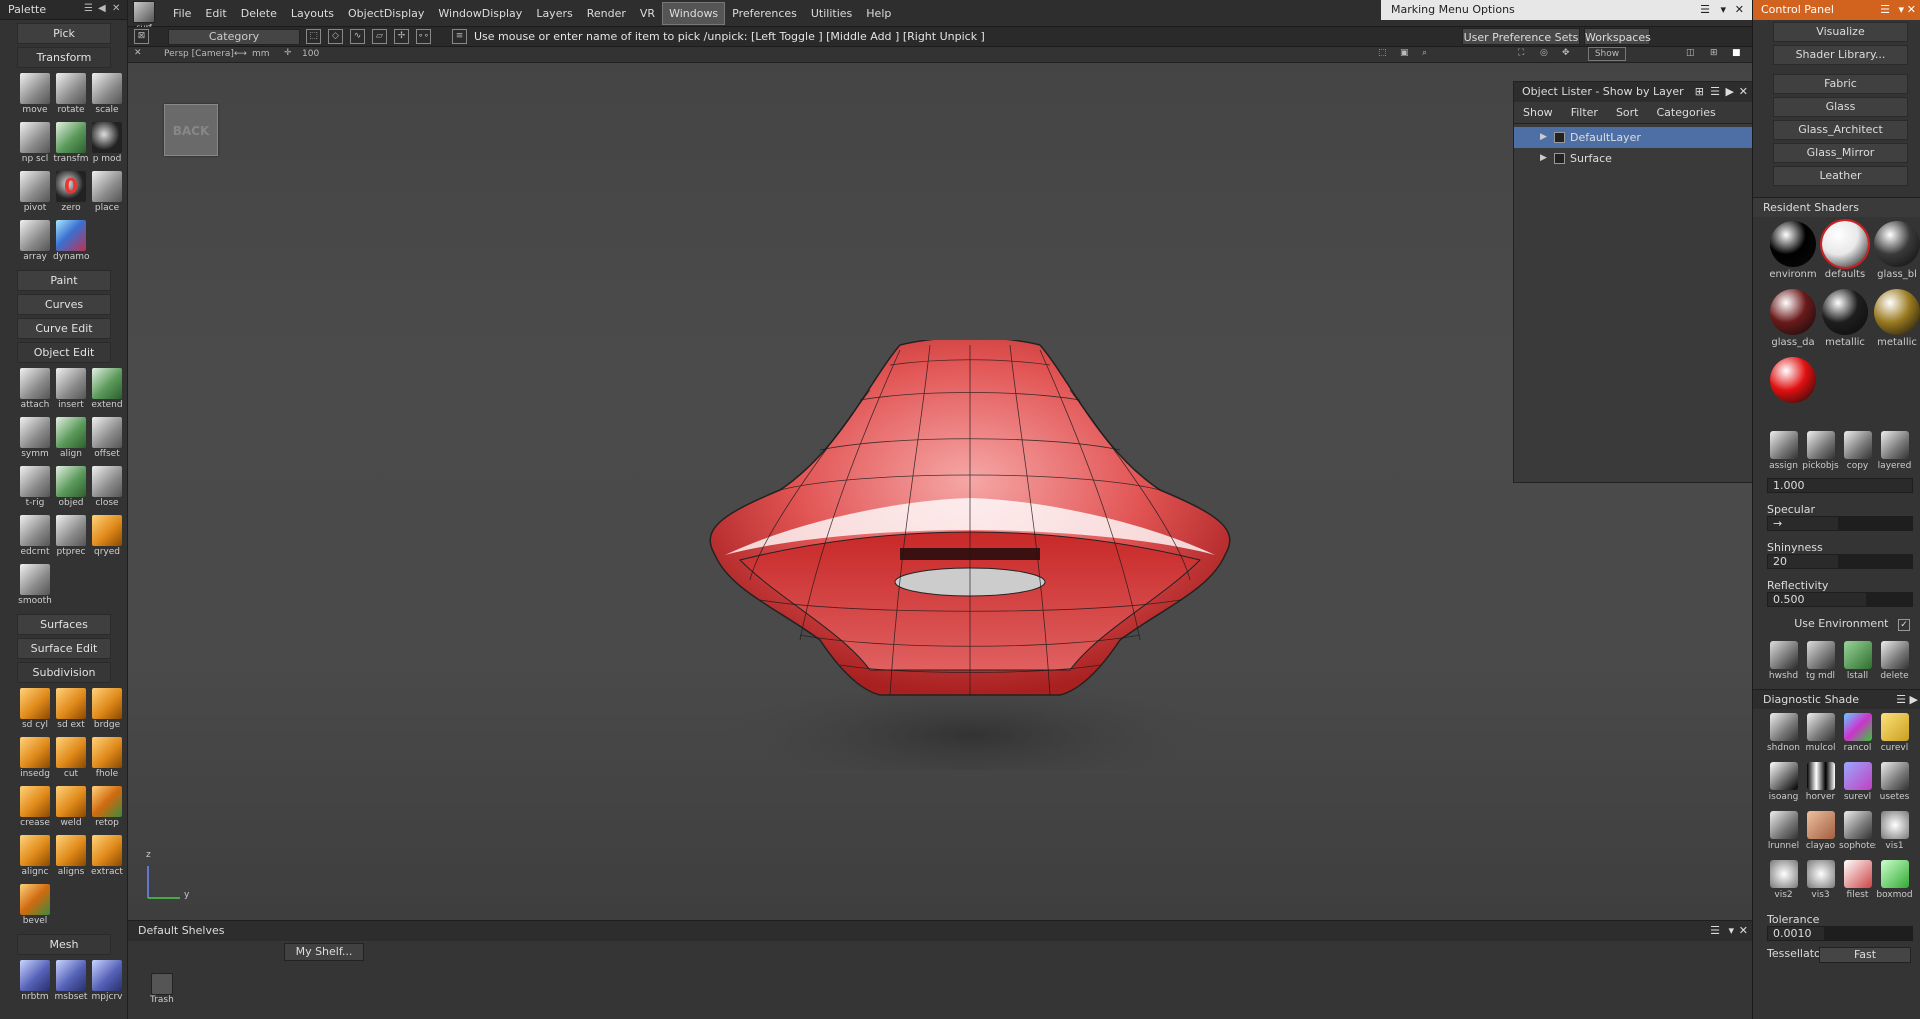 This screenshot has height=1019, width=1920. What do you see at coordinates (1840, 561) in the screenshot?
I see `shinyness-slider: 20` at bounding box center [1840, 561].